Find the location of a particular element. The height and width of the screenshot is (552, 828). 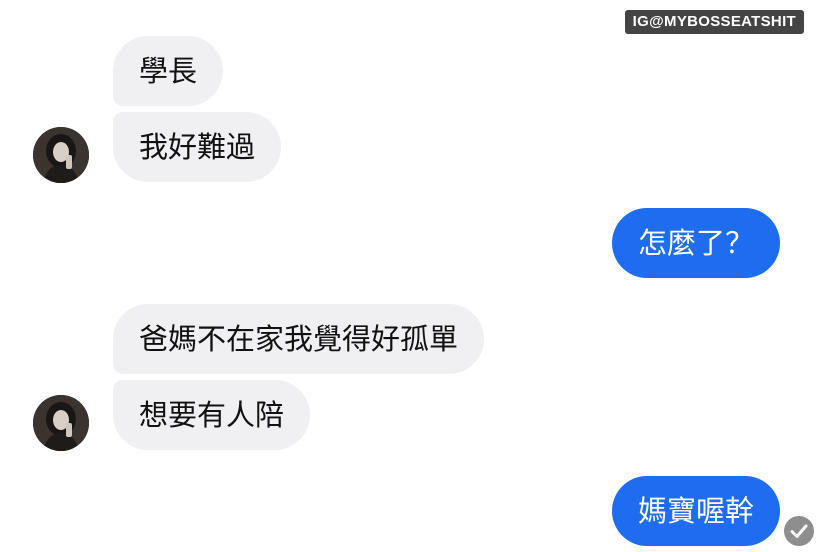

outgoing-message-bubble: 怎麼了？ is located at coordinates (695, 243).